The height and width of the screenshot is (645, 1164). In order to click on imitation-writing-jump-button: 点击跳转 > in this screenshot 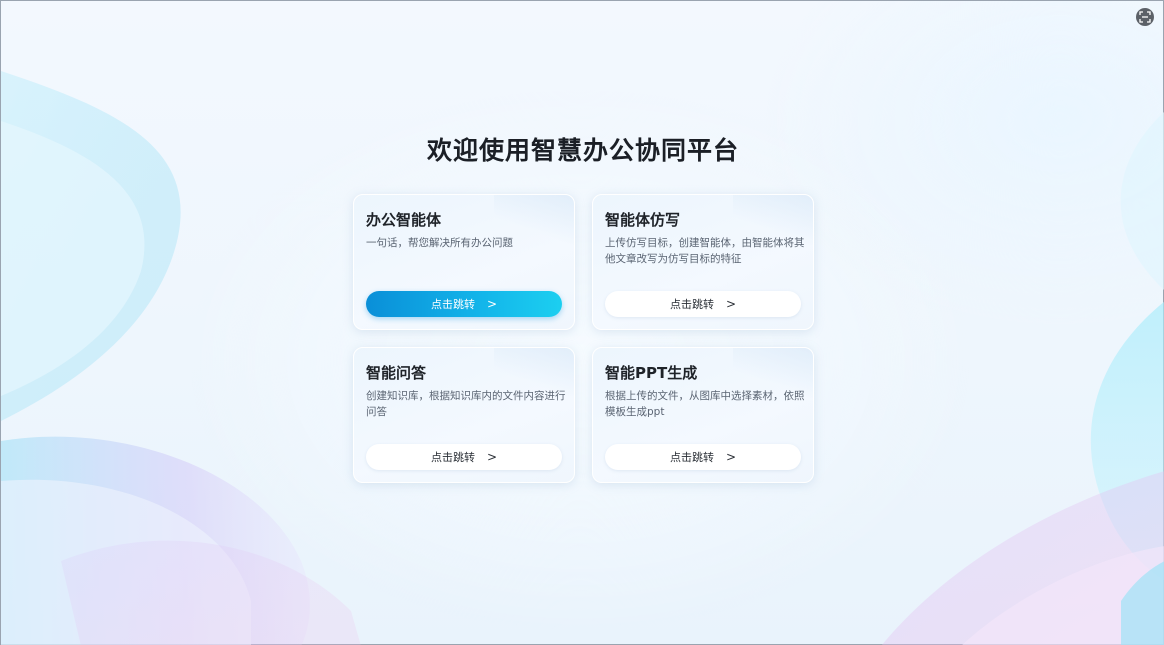, I will do `click(703, 304)`.